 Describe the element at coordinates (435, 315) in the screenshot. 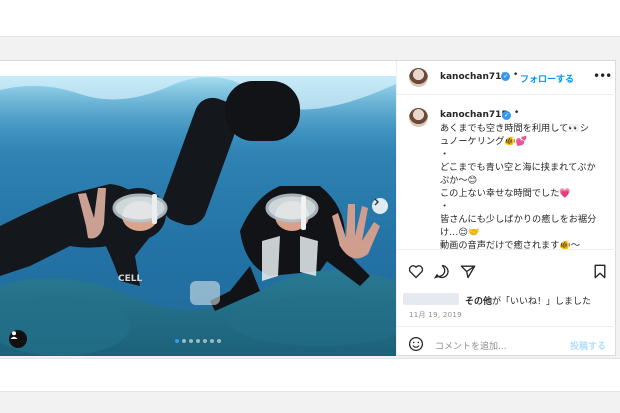

I see `post-date: 11月 19, 2019` at that location.